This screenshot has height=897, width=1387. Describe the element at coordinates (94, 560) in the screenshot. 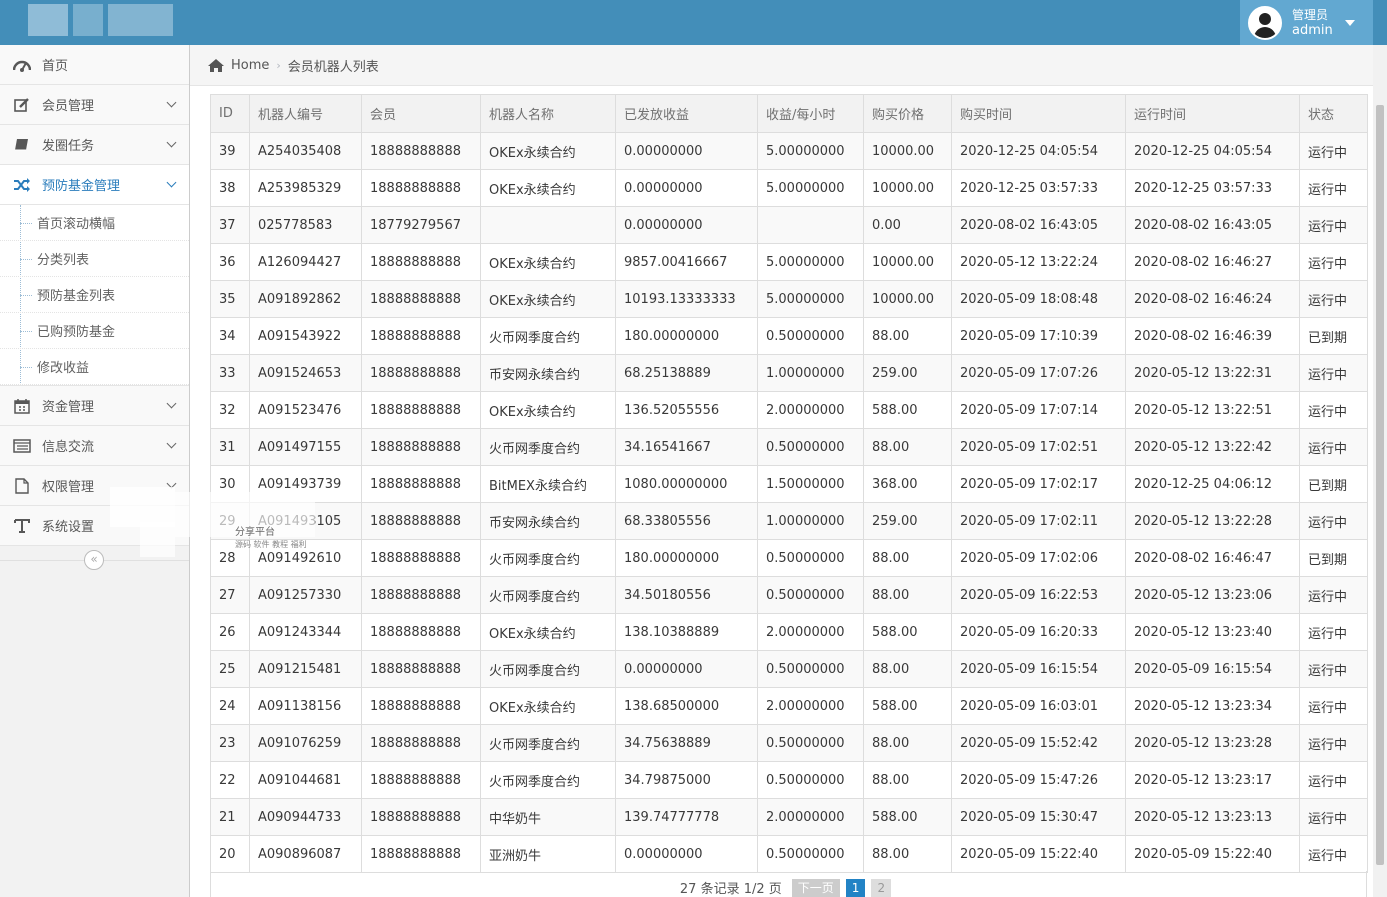

I see `sidebar-collapse-button: «` at that location.